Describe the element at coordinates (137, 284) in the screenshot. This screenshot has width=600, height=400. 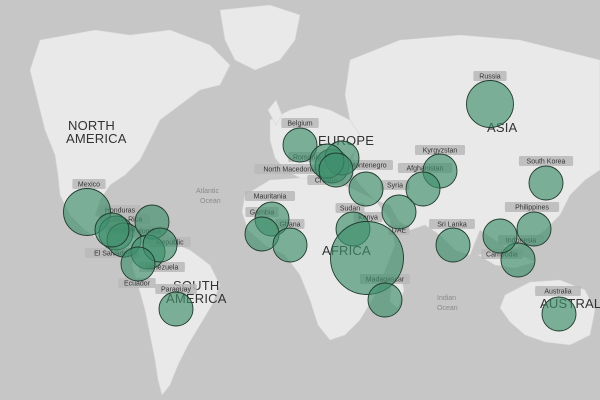
I see `country-label: Ecuador` at that location.